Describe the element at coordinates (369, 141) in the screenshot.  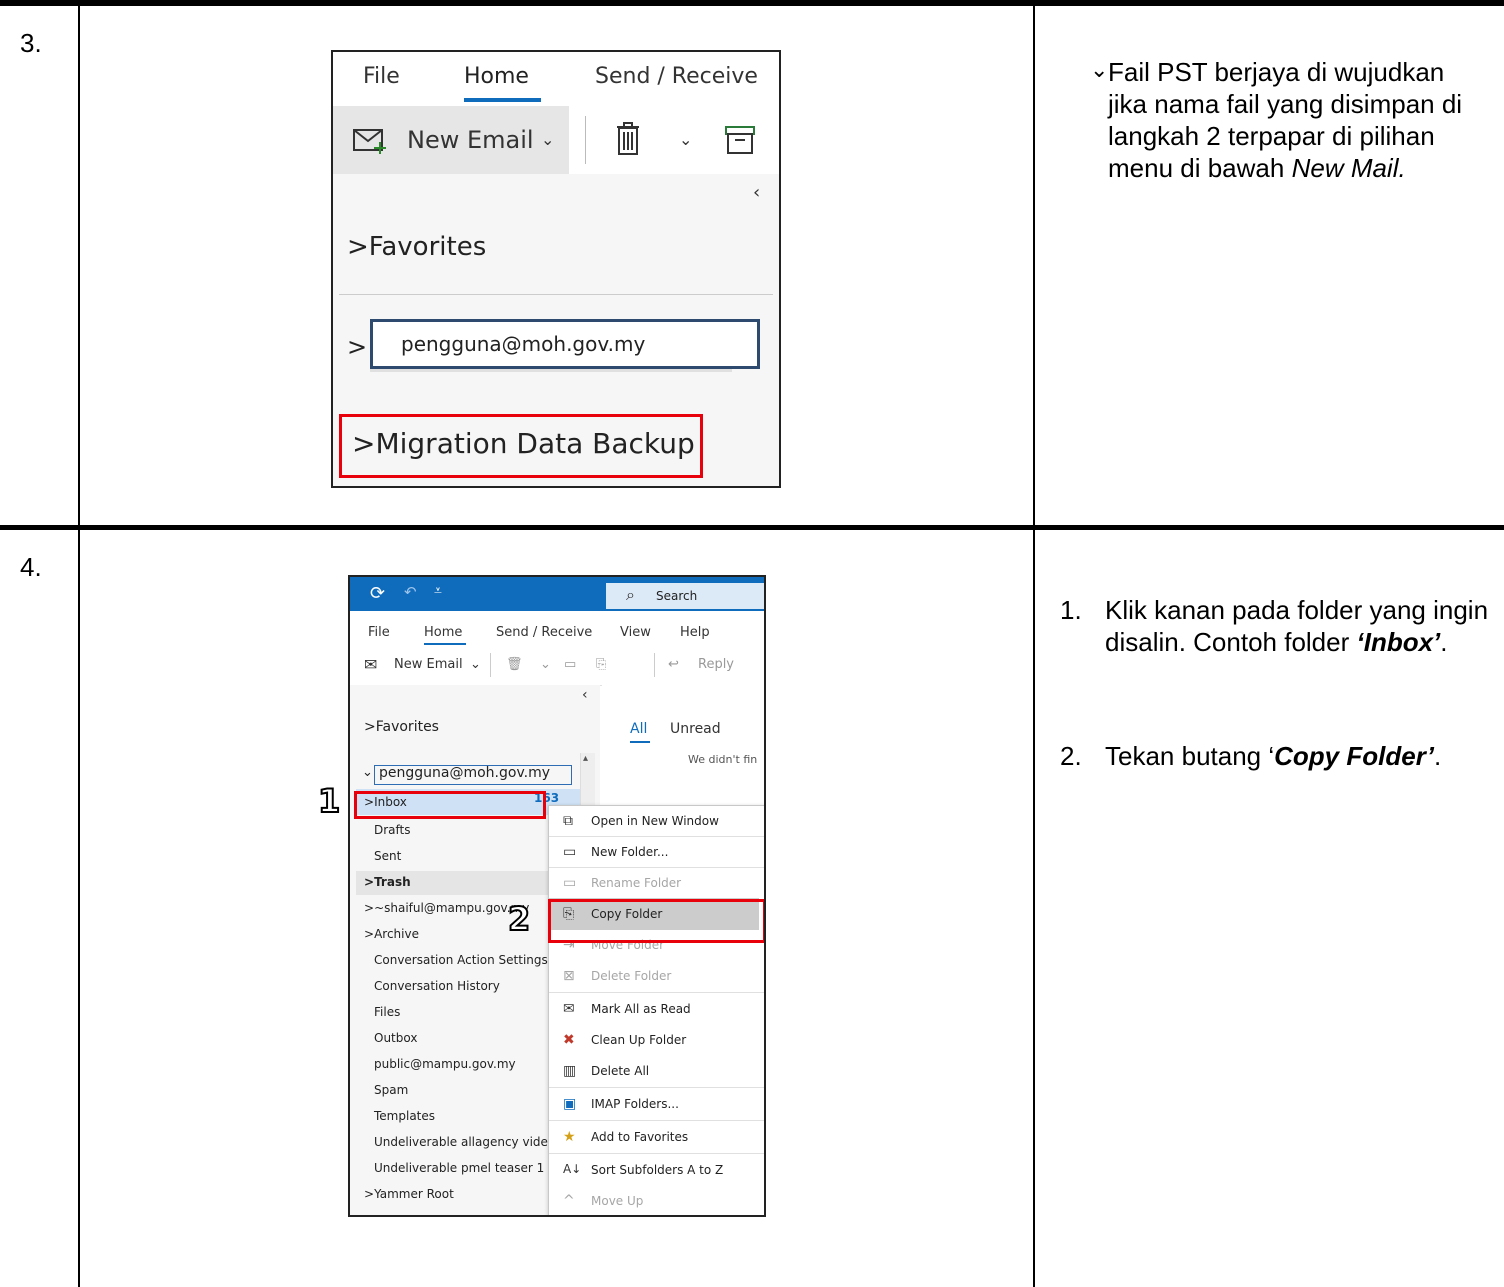
I see `new-email-icon` at that location.